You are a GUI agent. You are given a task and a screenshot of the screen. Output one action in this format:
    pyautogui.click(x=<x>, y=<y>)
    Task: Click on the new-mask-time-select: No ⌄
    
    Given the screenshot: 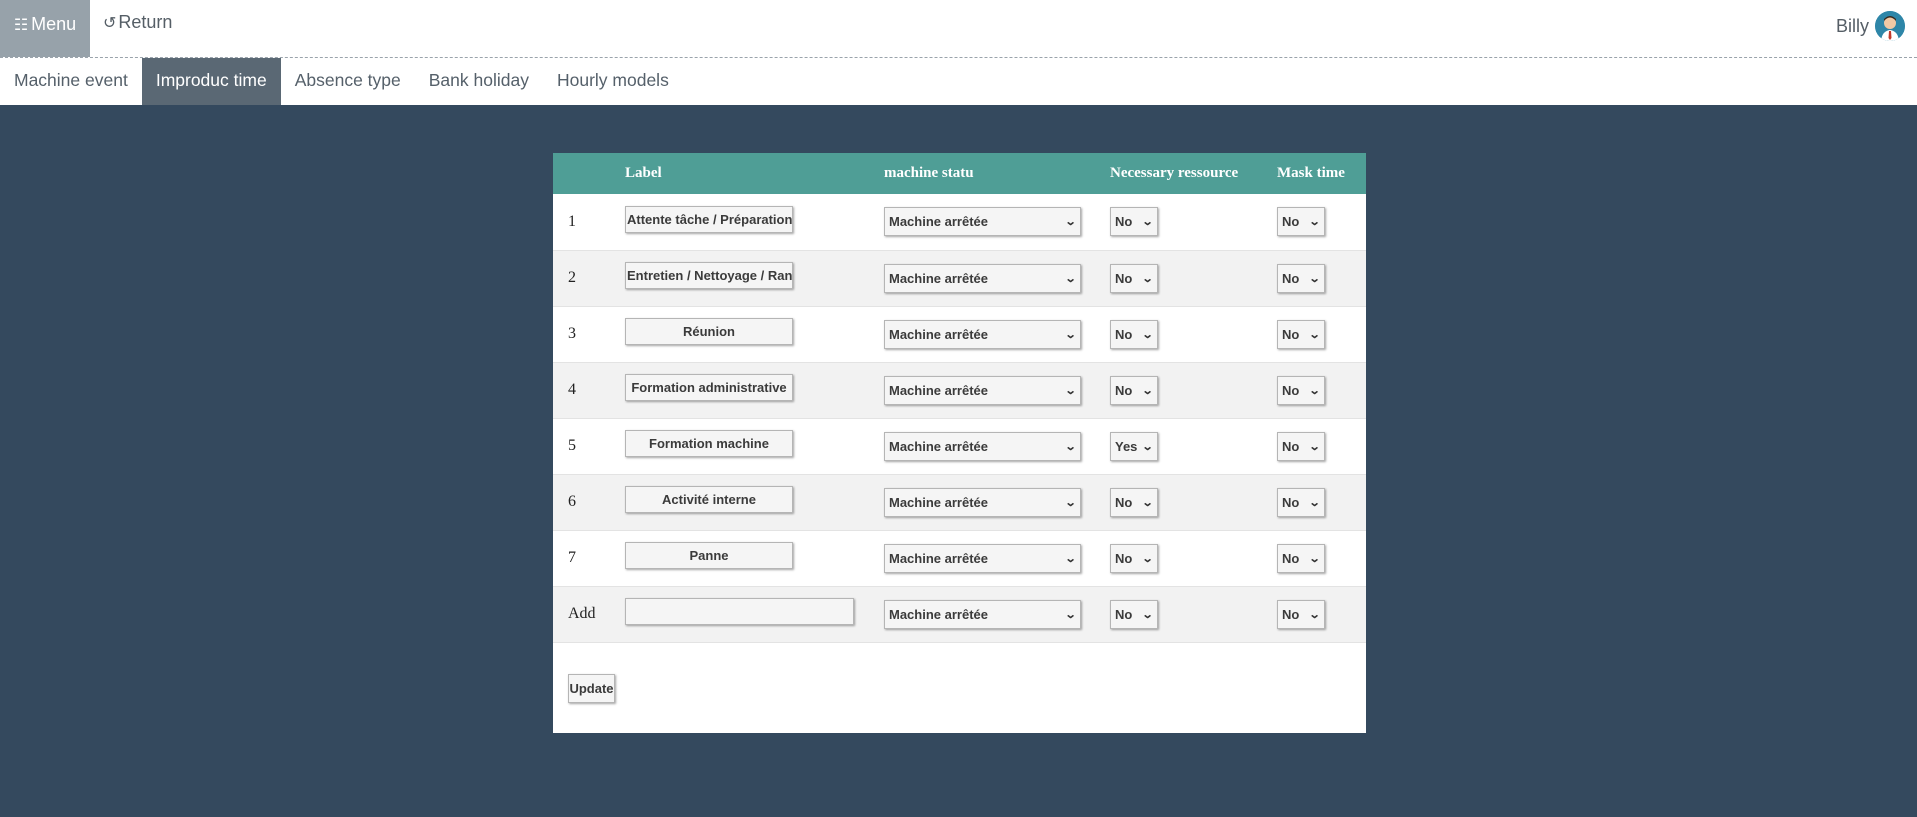 What is the action you would take?
    pyautogui.click(x=1301, y=614)
    